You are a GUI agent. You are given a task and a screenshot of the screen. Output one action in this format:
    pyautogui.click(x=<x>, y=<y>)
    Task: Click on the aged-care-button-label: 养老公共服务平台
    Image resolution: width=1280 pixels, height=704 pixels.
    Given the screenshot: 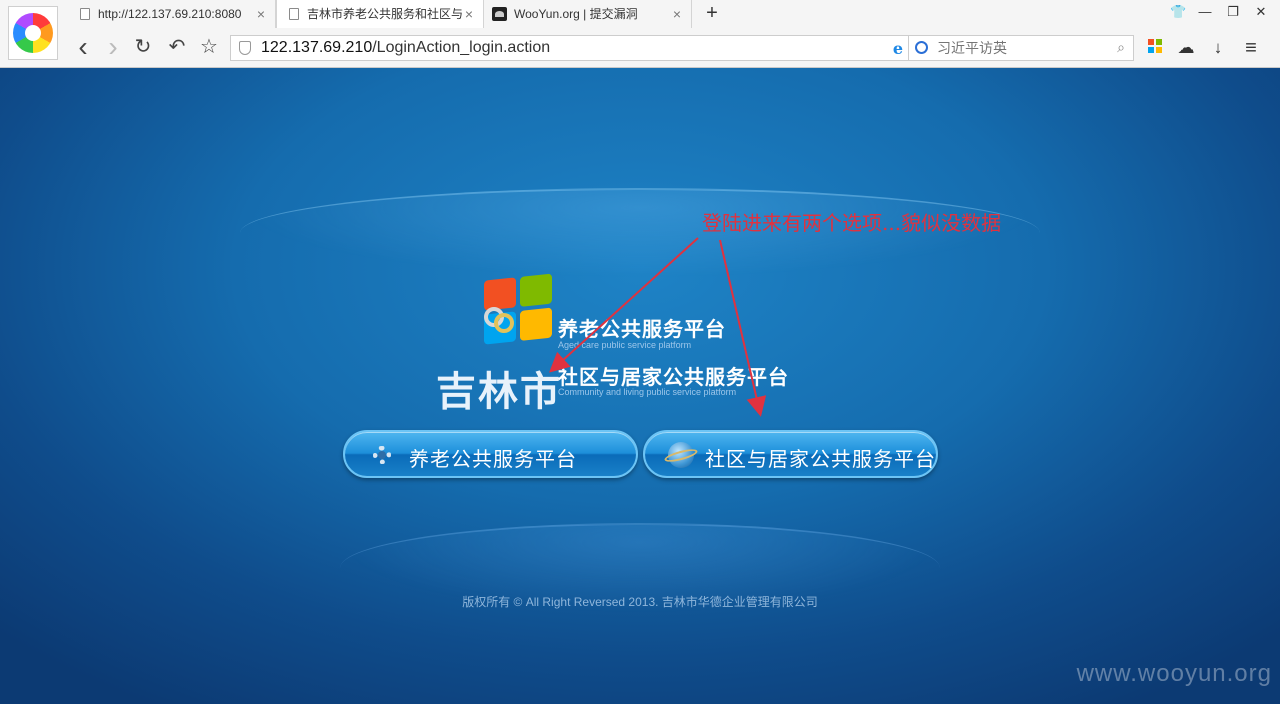 What is the action you would take?
    pyautogui.click(x=493, y=460)
    